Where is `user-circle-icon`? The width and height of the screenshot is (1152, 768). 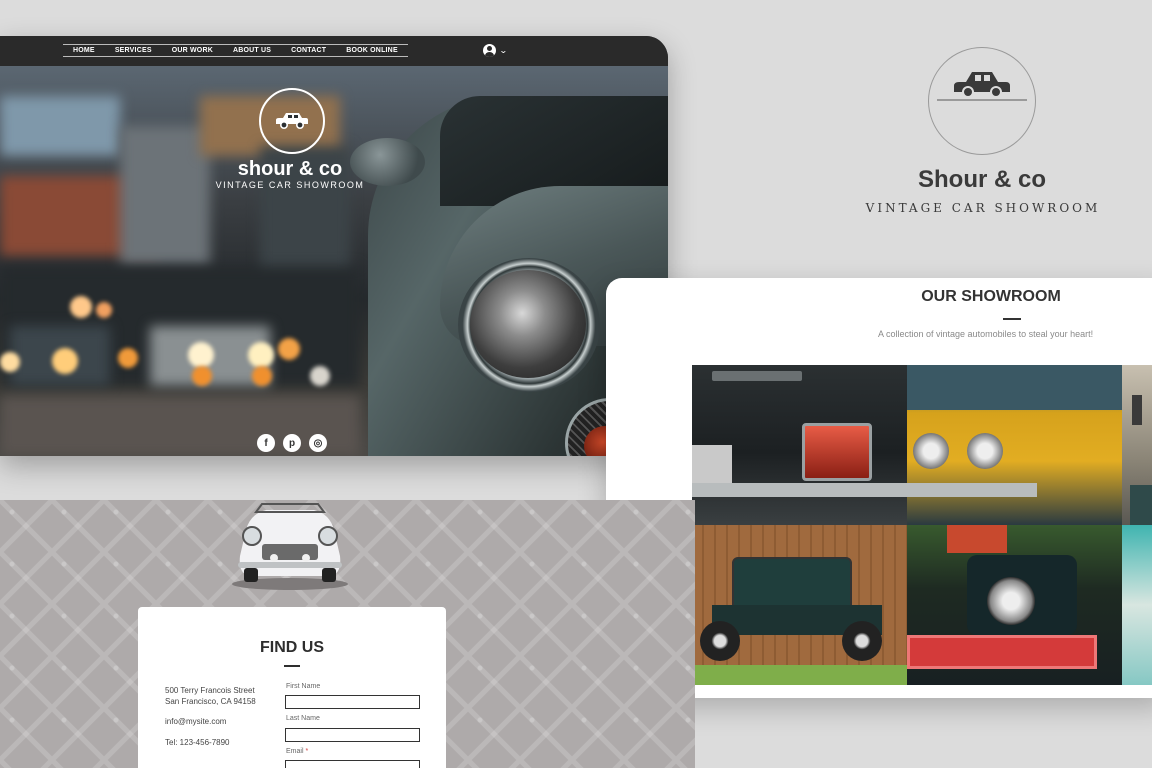 user-circle-icon is located at coordinates (489, 50).